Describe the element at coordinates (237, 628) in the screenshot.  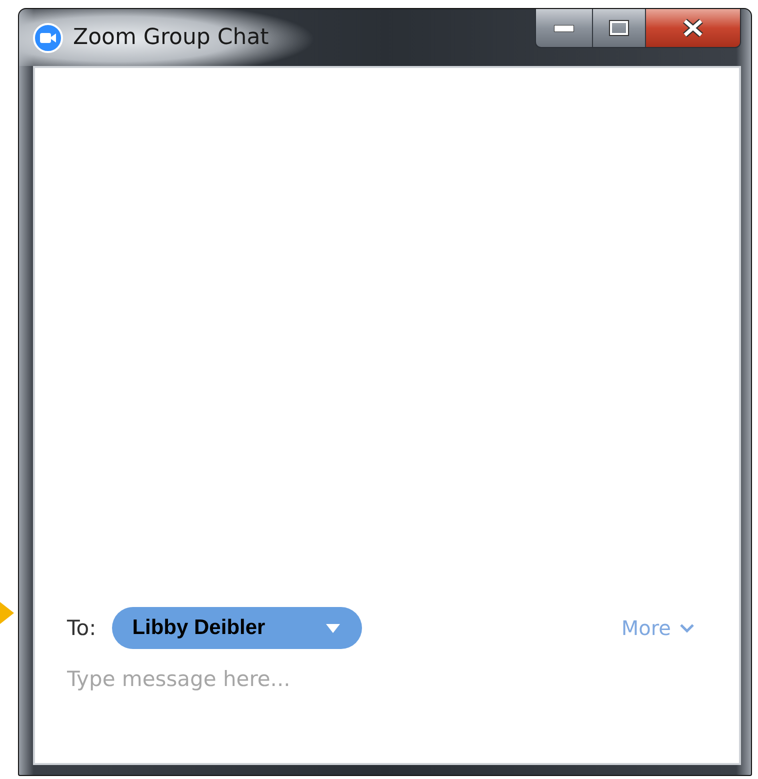
I see `recipient-dropdown: Libby Deibler` at that location.